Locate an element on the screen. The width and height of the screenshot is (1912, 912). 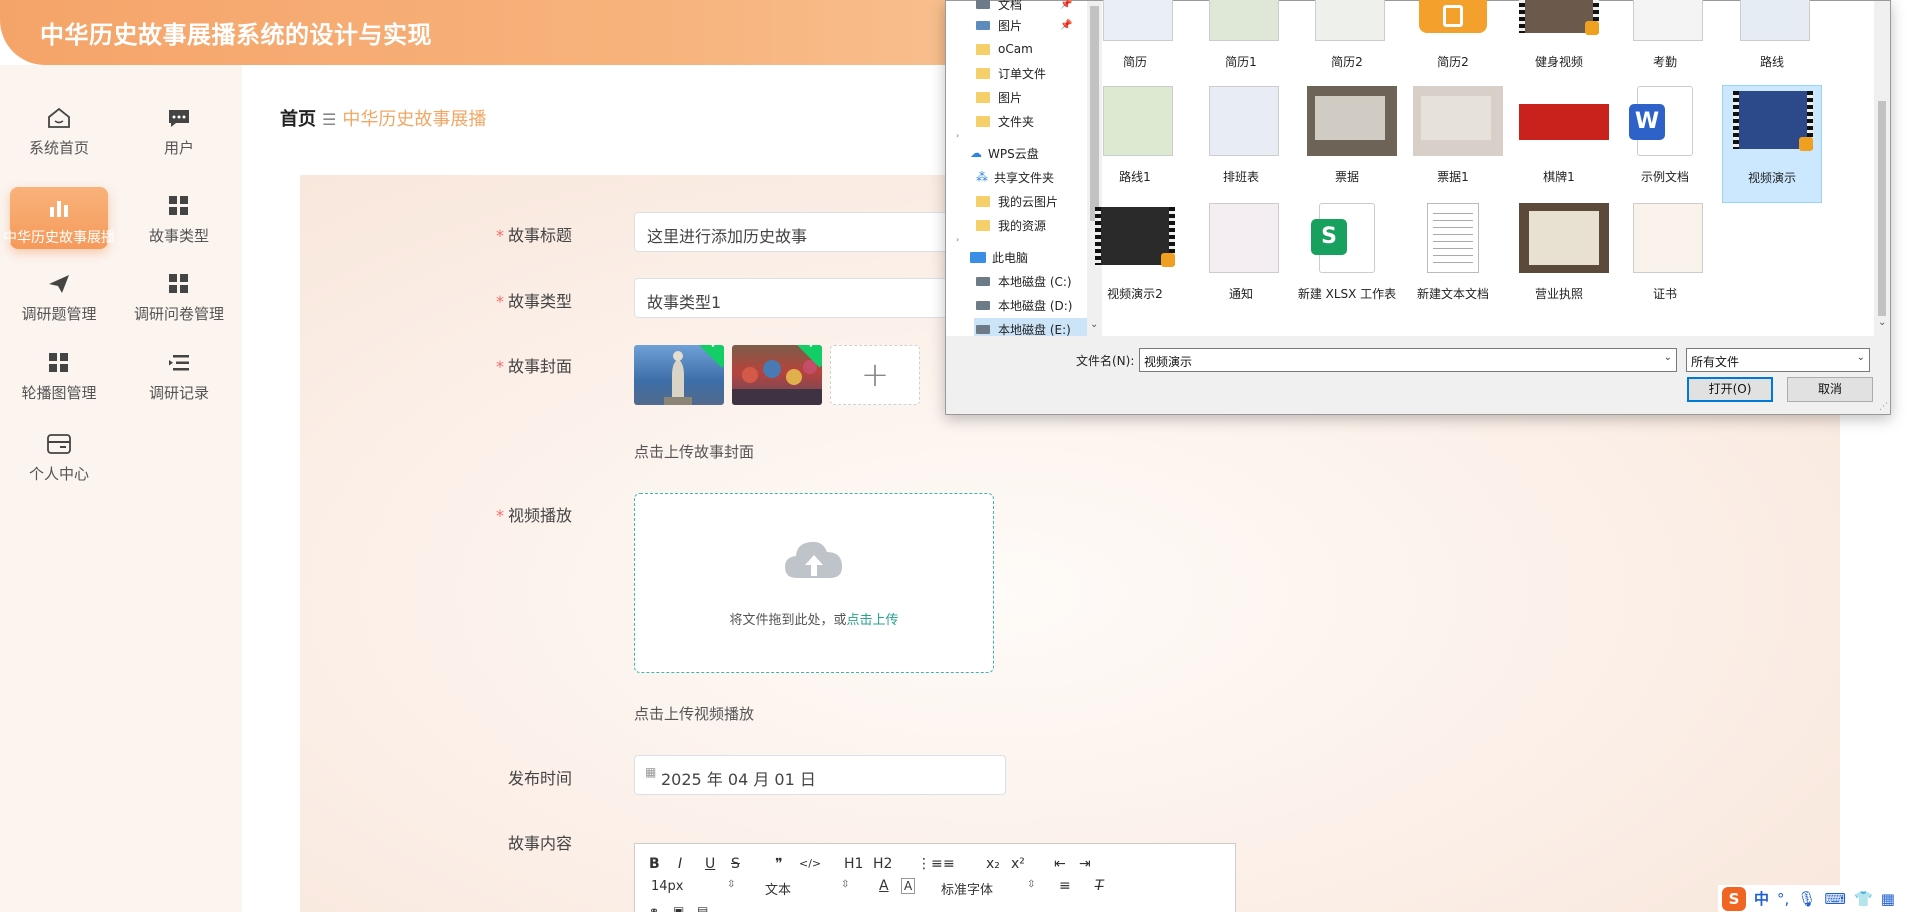
xlsx-thumbnail-icon: S is located at coordinates (1347, 238).